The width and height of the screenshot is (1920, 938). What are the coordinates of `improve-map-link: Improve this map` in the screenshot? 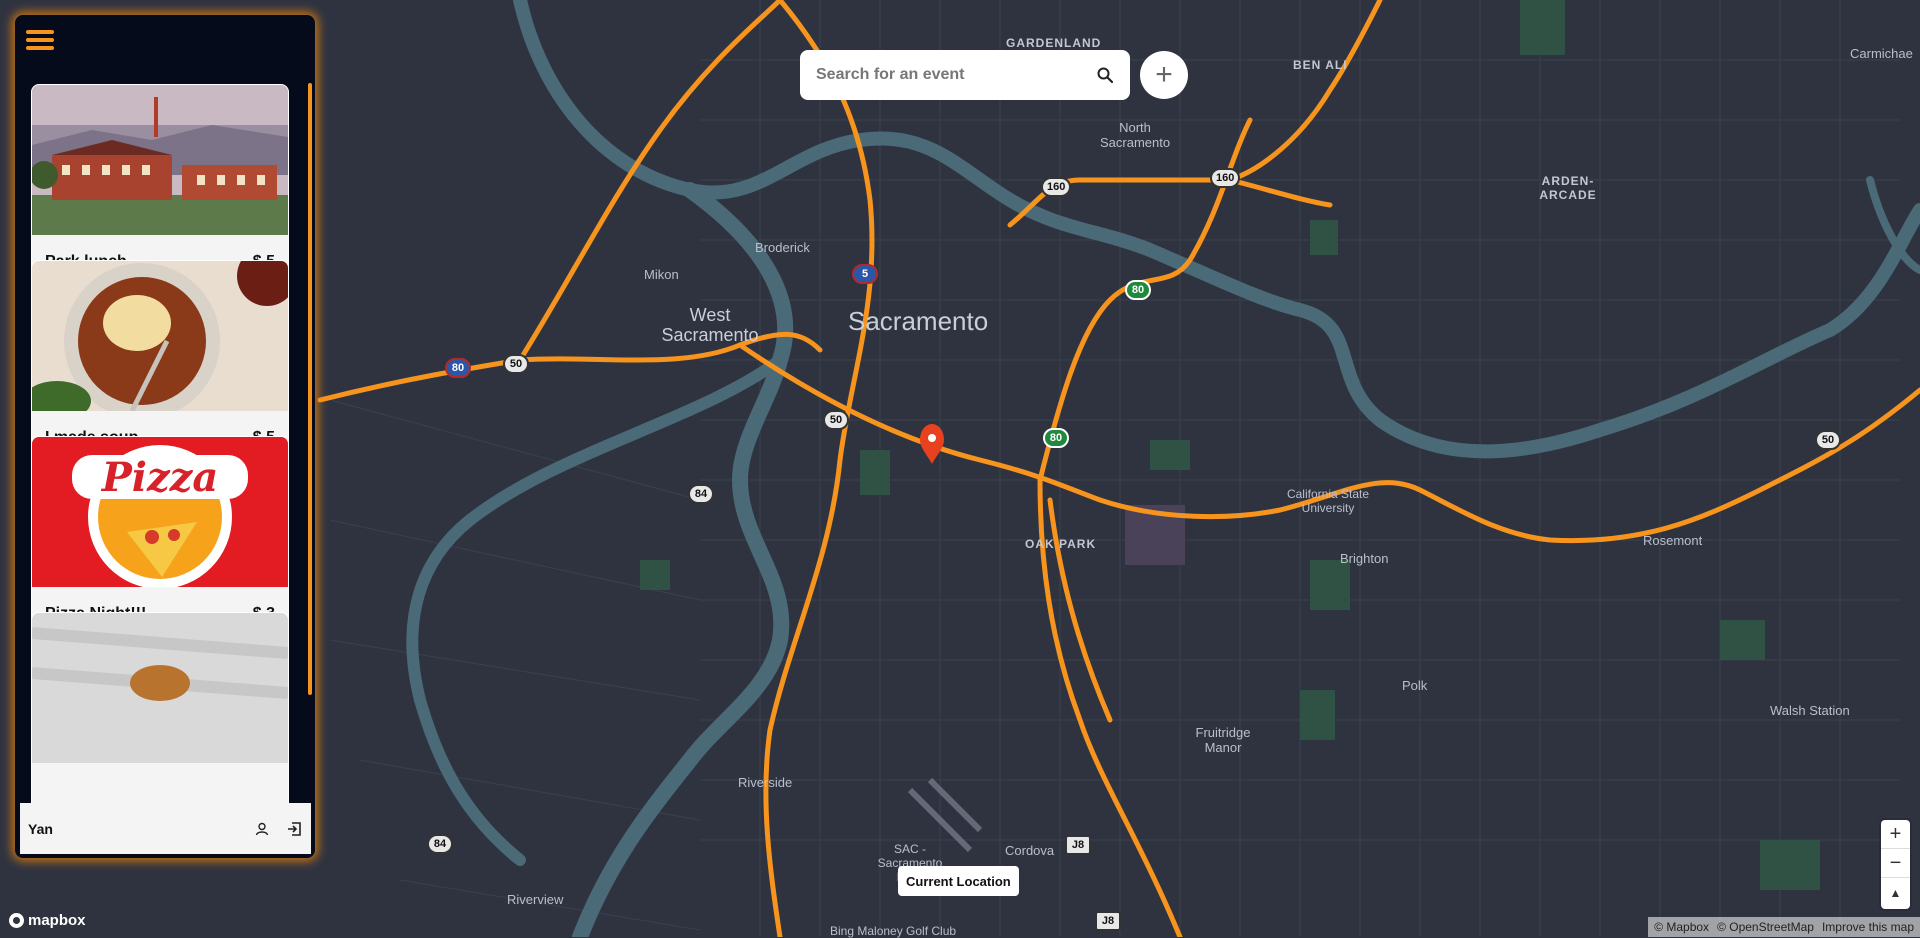 It's located at (1868, 927).